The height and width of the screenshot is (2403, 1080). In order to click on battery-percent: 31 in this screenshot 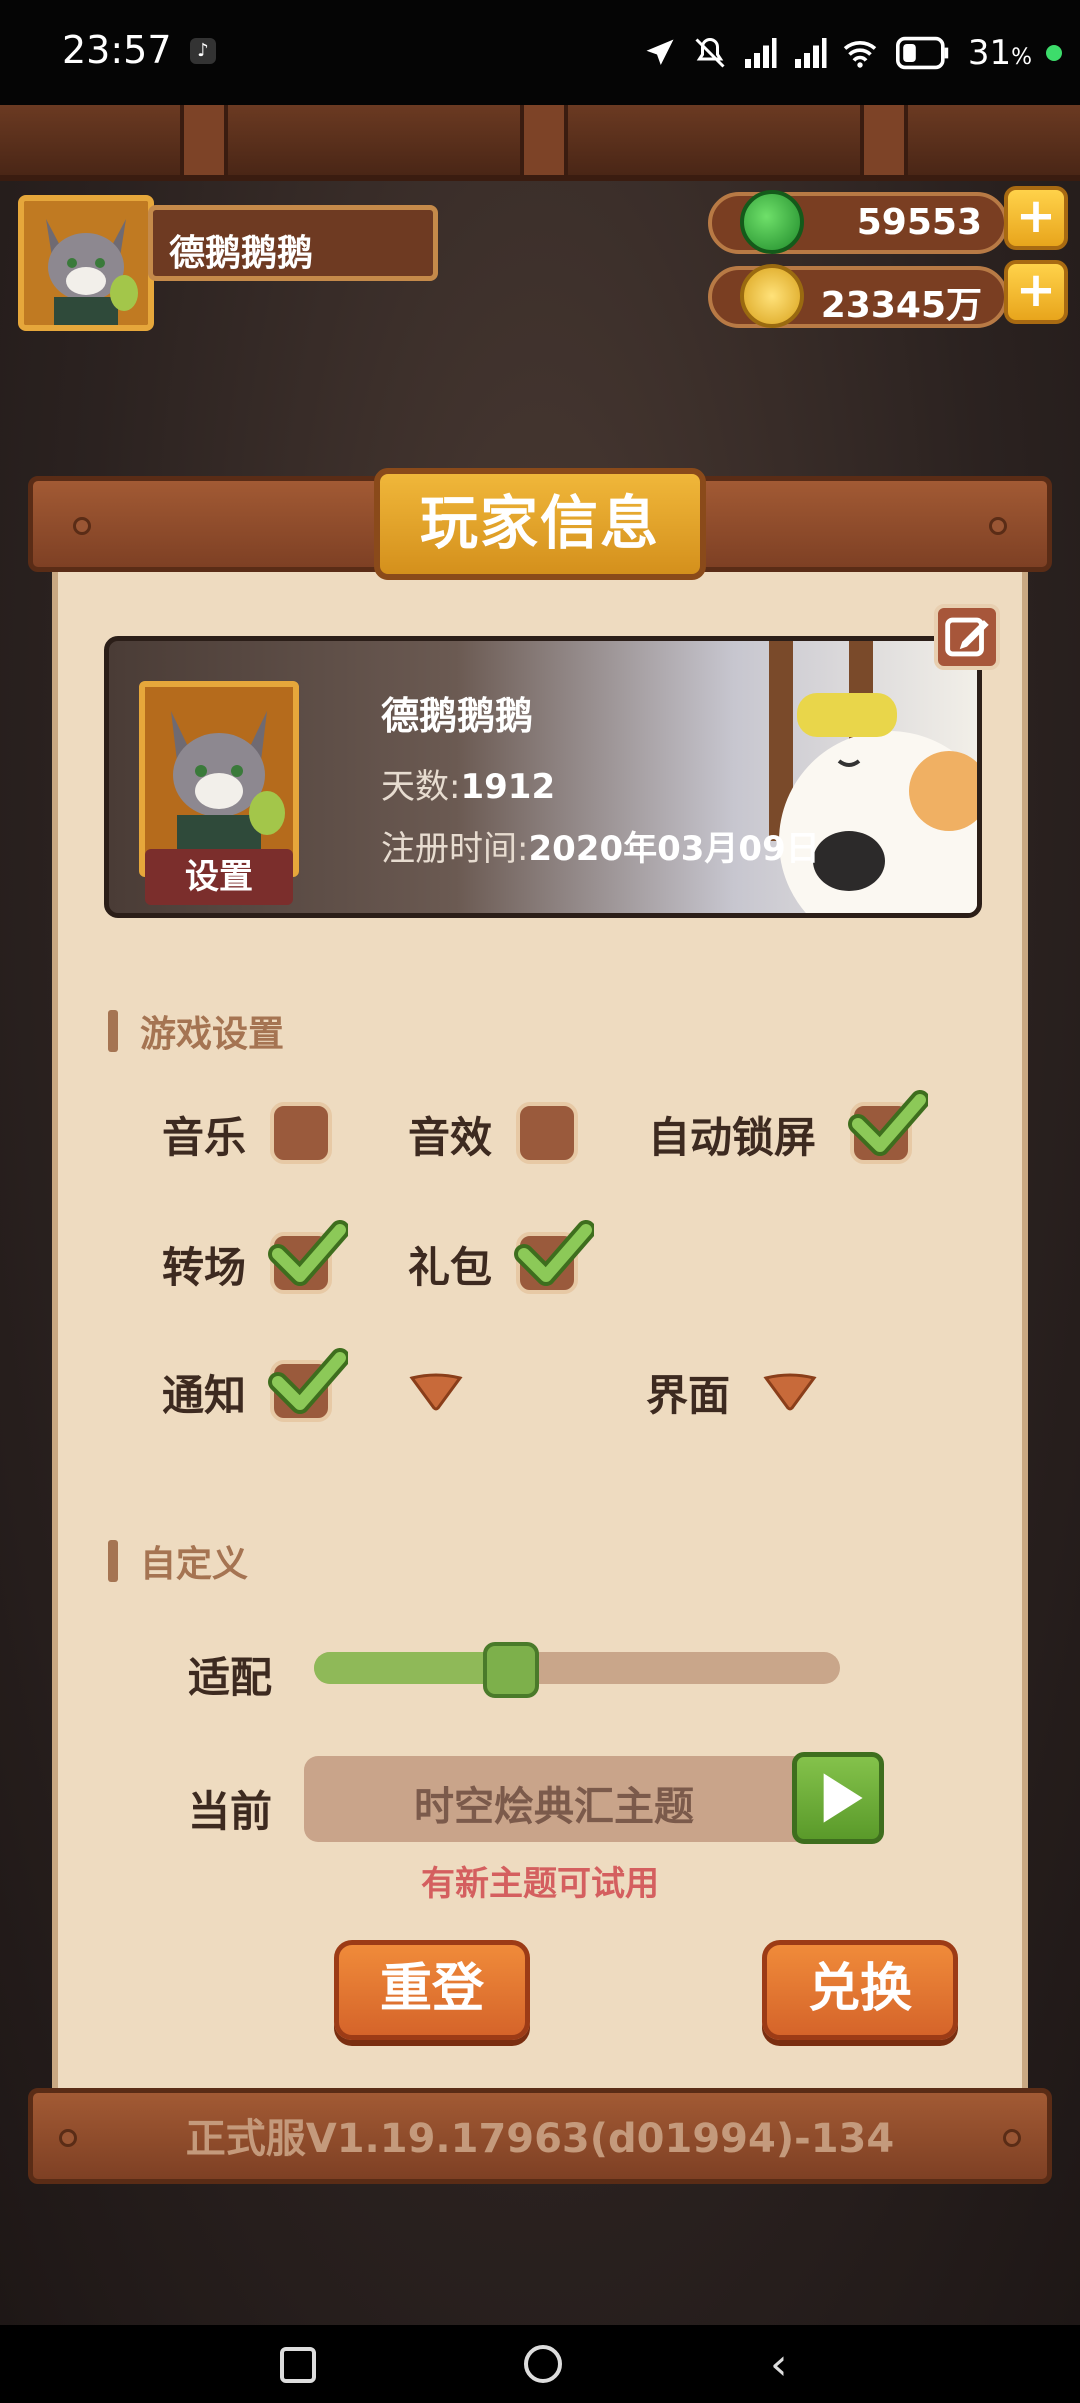, I will do `click(989, 53)`.